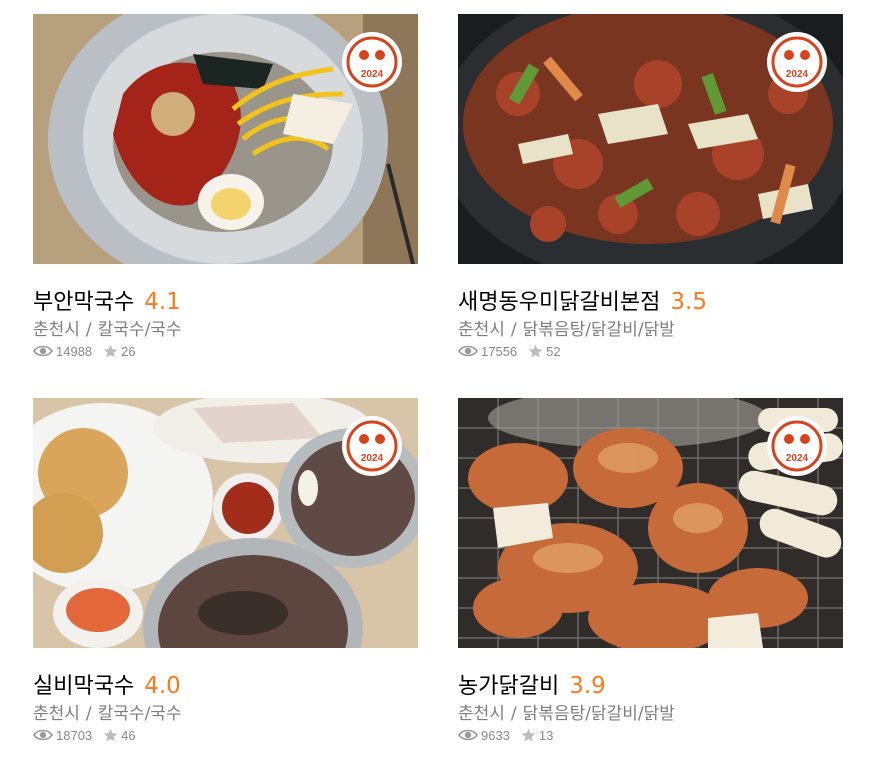 The height and width of the screenshot is (762, 877). What do you see at coordinates (688, 302) in the screenshot?
I see `rating-score: 3.5` at bounding box center [688, 302].